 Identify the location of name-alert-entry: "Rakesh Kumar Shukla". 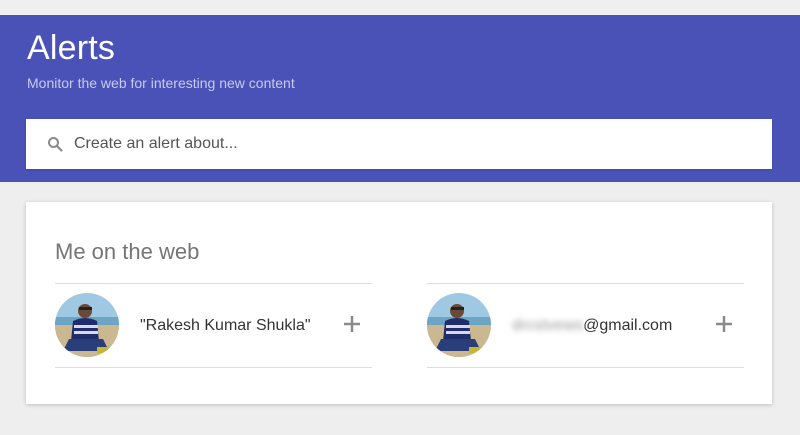
(213, 325).